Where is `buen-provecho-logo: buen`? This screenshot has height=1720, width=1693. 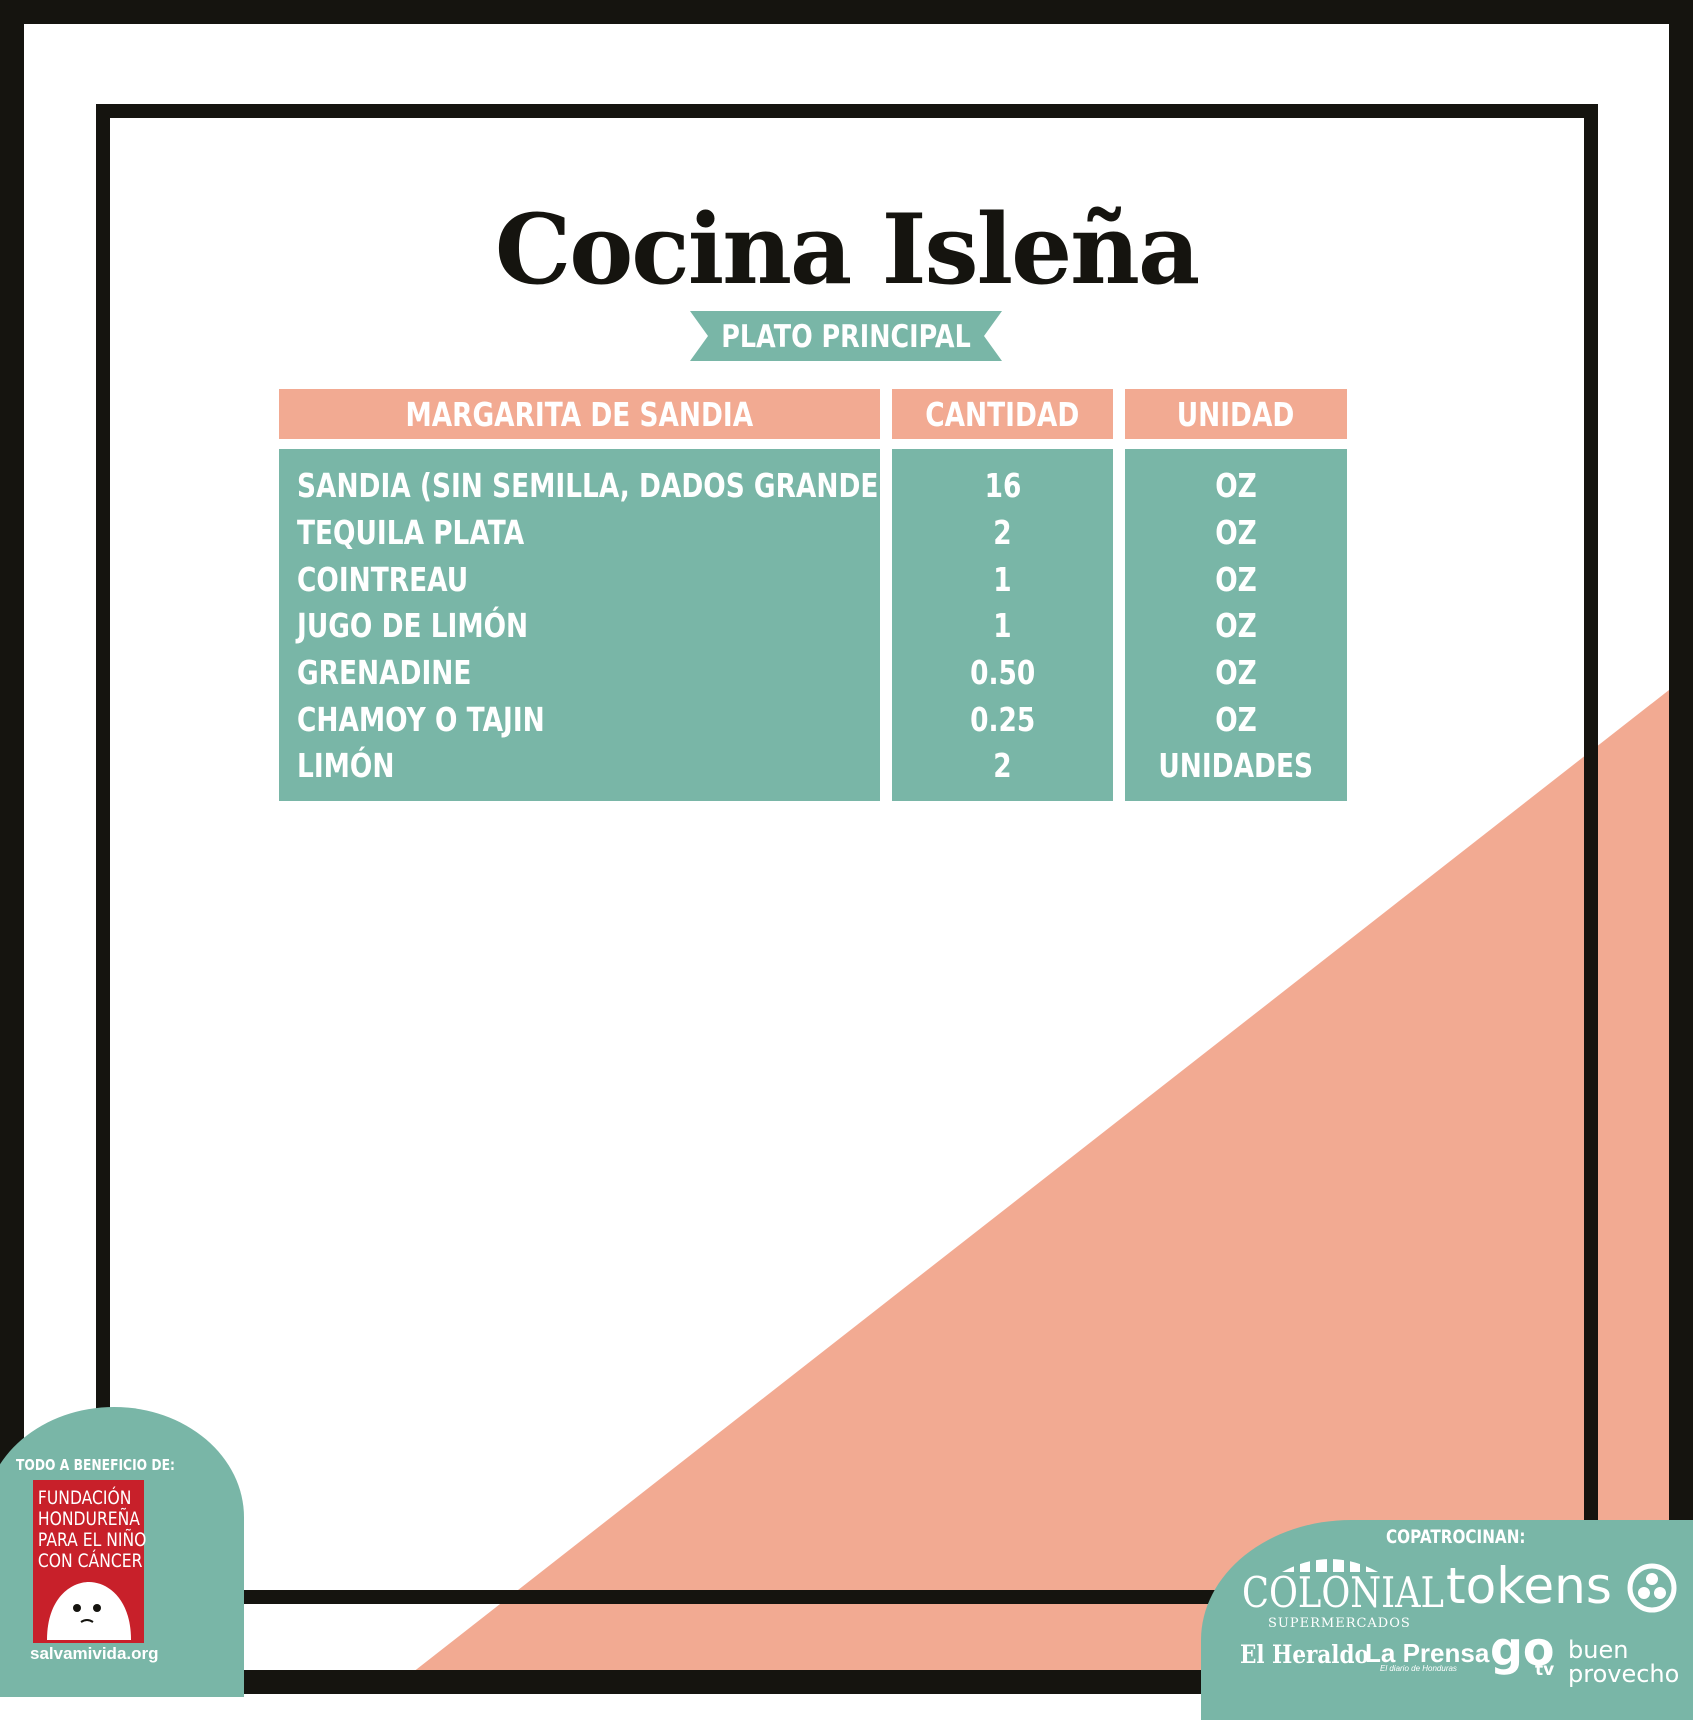 buen-provecho-logo: buen is located at coordinates (1598, 1650).